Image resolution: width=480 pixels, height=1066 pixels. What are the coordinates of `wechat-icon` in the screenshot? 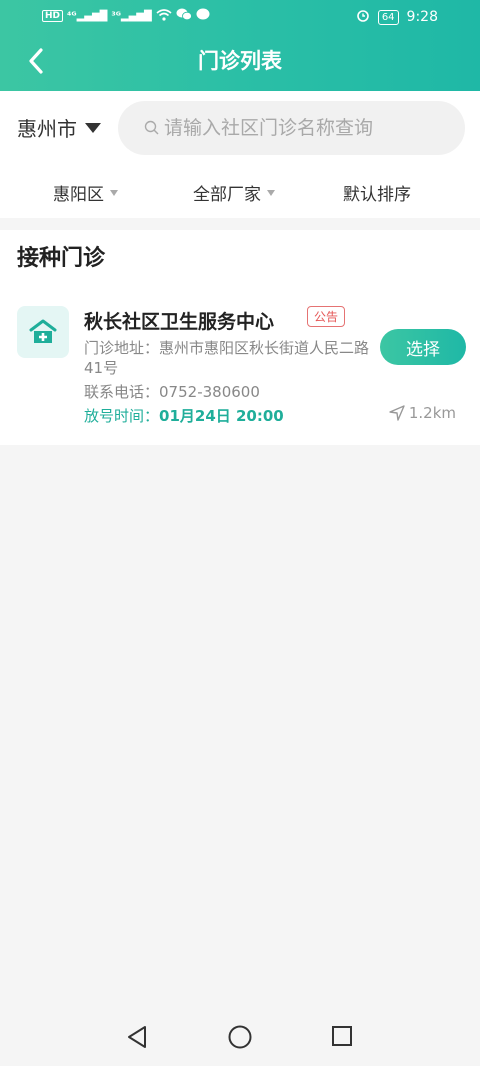 It's located at (184, 16).